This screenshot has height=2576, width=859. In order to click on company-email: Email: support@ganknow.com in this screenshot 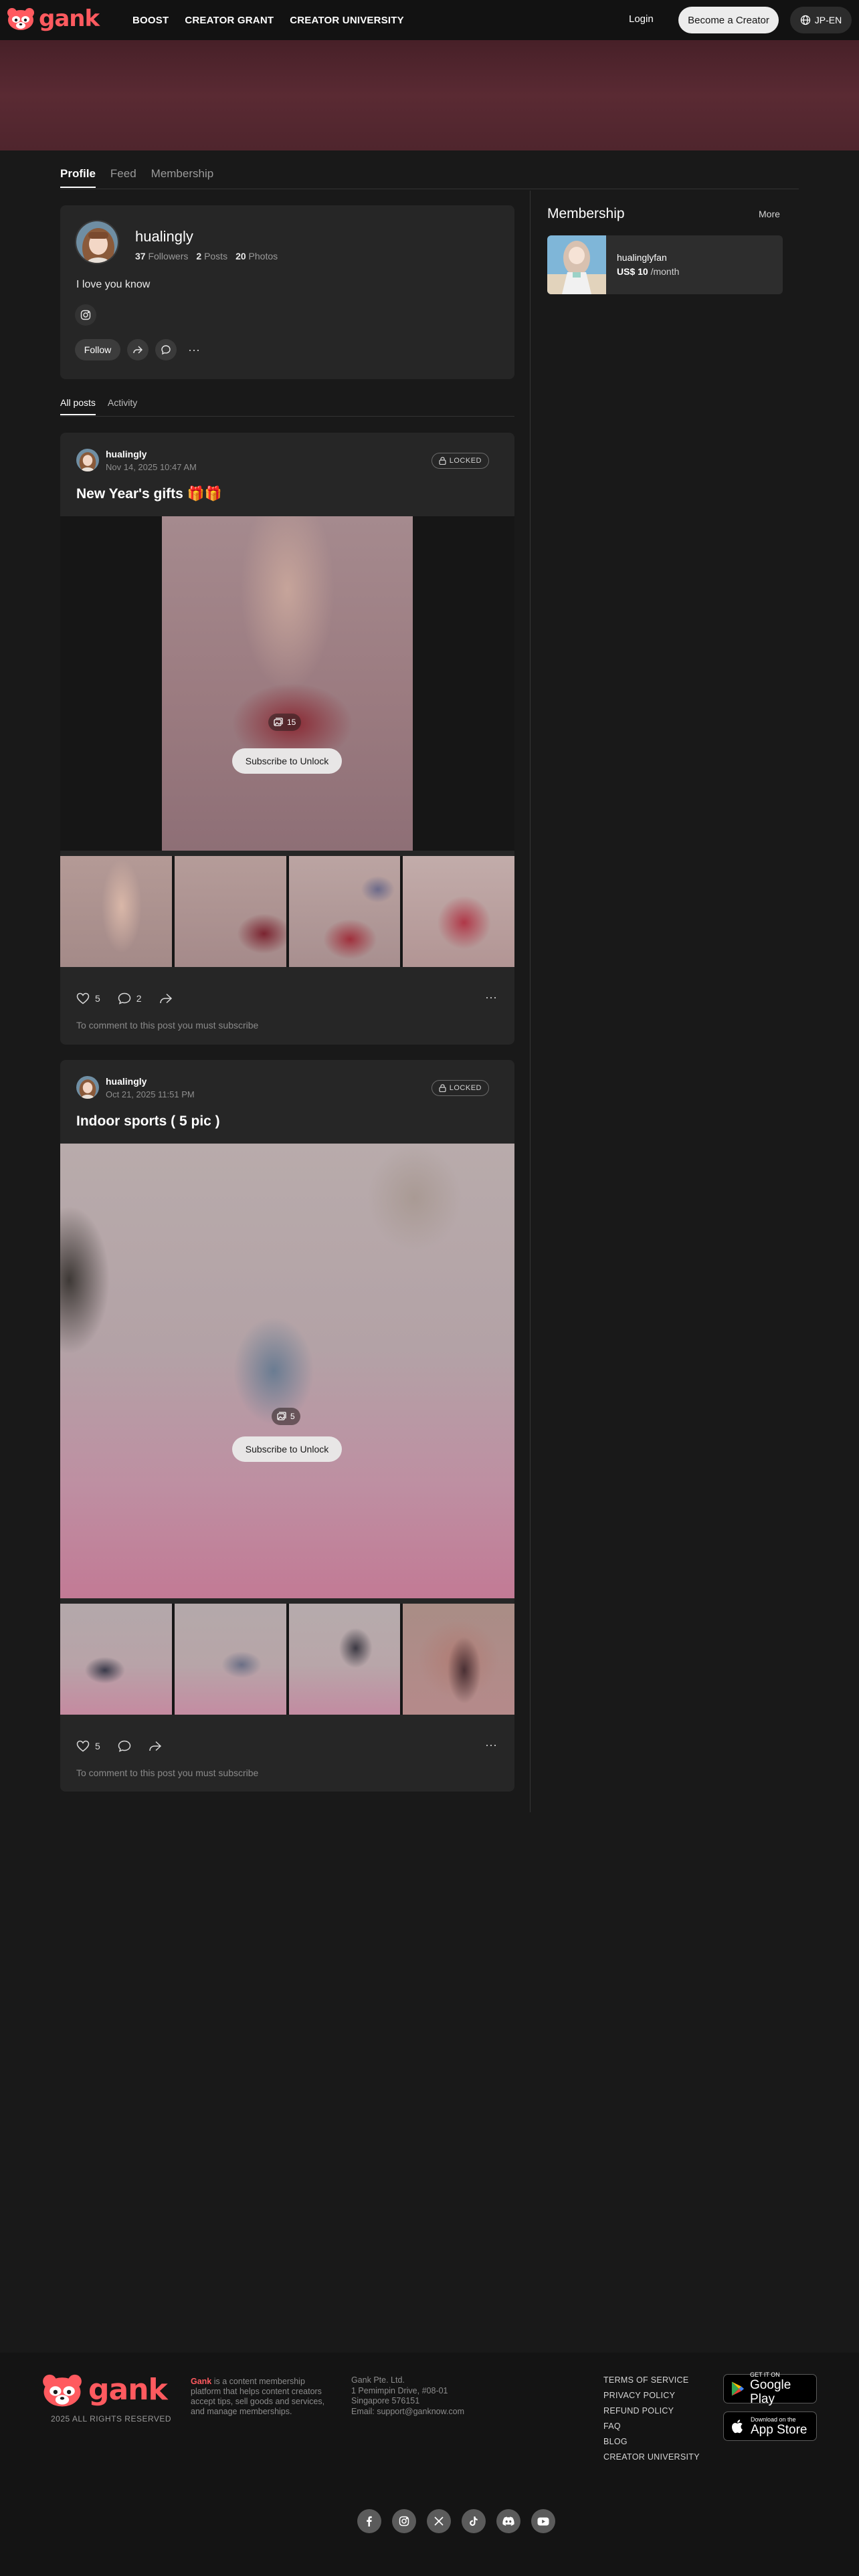, I will do `click(407, 2412)`.